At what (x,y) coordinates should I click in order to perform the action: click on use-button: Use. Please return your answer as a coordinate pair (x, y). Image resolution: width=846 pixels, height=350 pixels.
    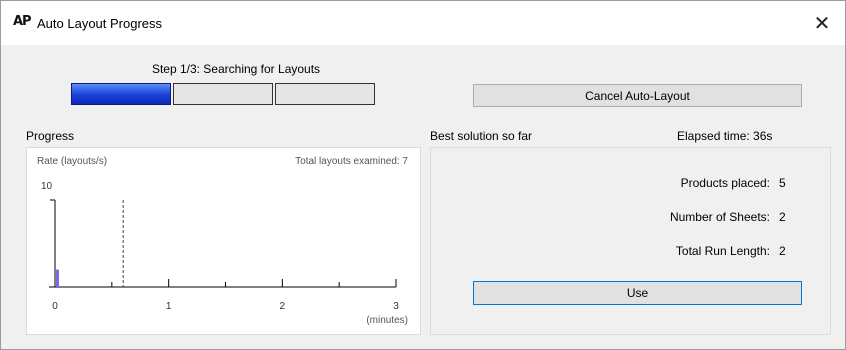
    Looking at the image, I should click on (637, 293).